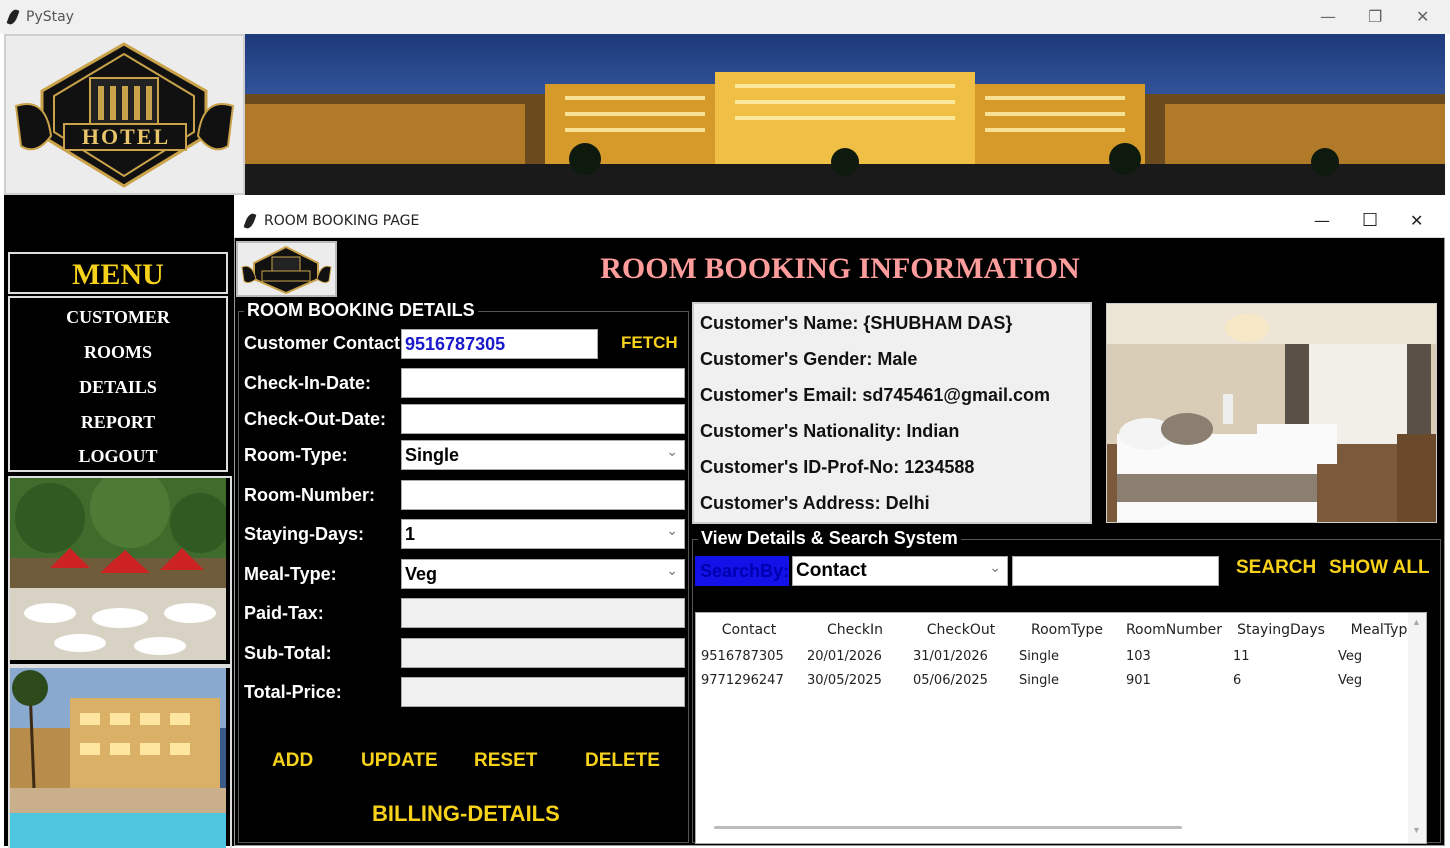 Image resolution: width=1450 pixels, height=848 pixels. I want to click on customer-id-proof: Customer's ID-Prof-No: 1234588, so click(837, 467).